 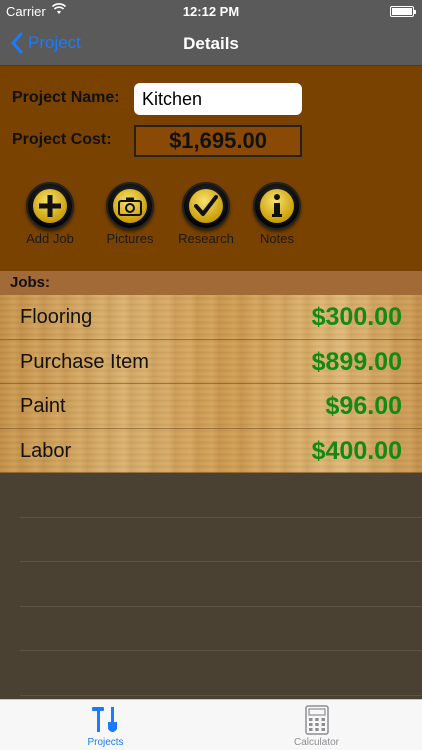 I want to click on project-name-input, so click(x=218, y=99).